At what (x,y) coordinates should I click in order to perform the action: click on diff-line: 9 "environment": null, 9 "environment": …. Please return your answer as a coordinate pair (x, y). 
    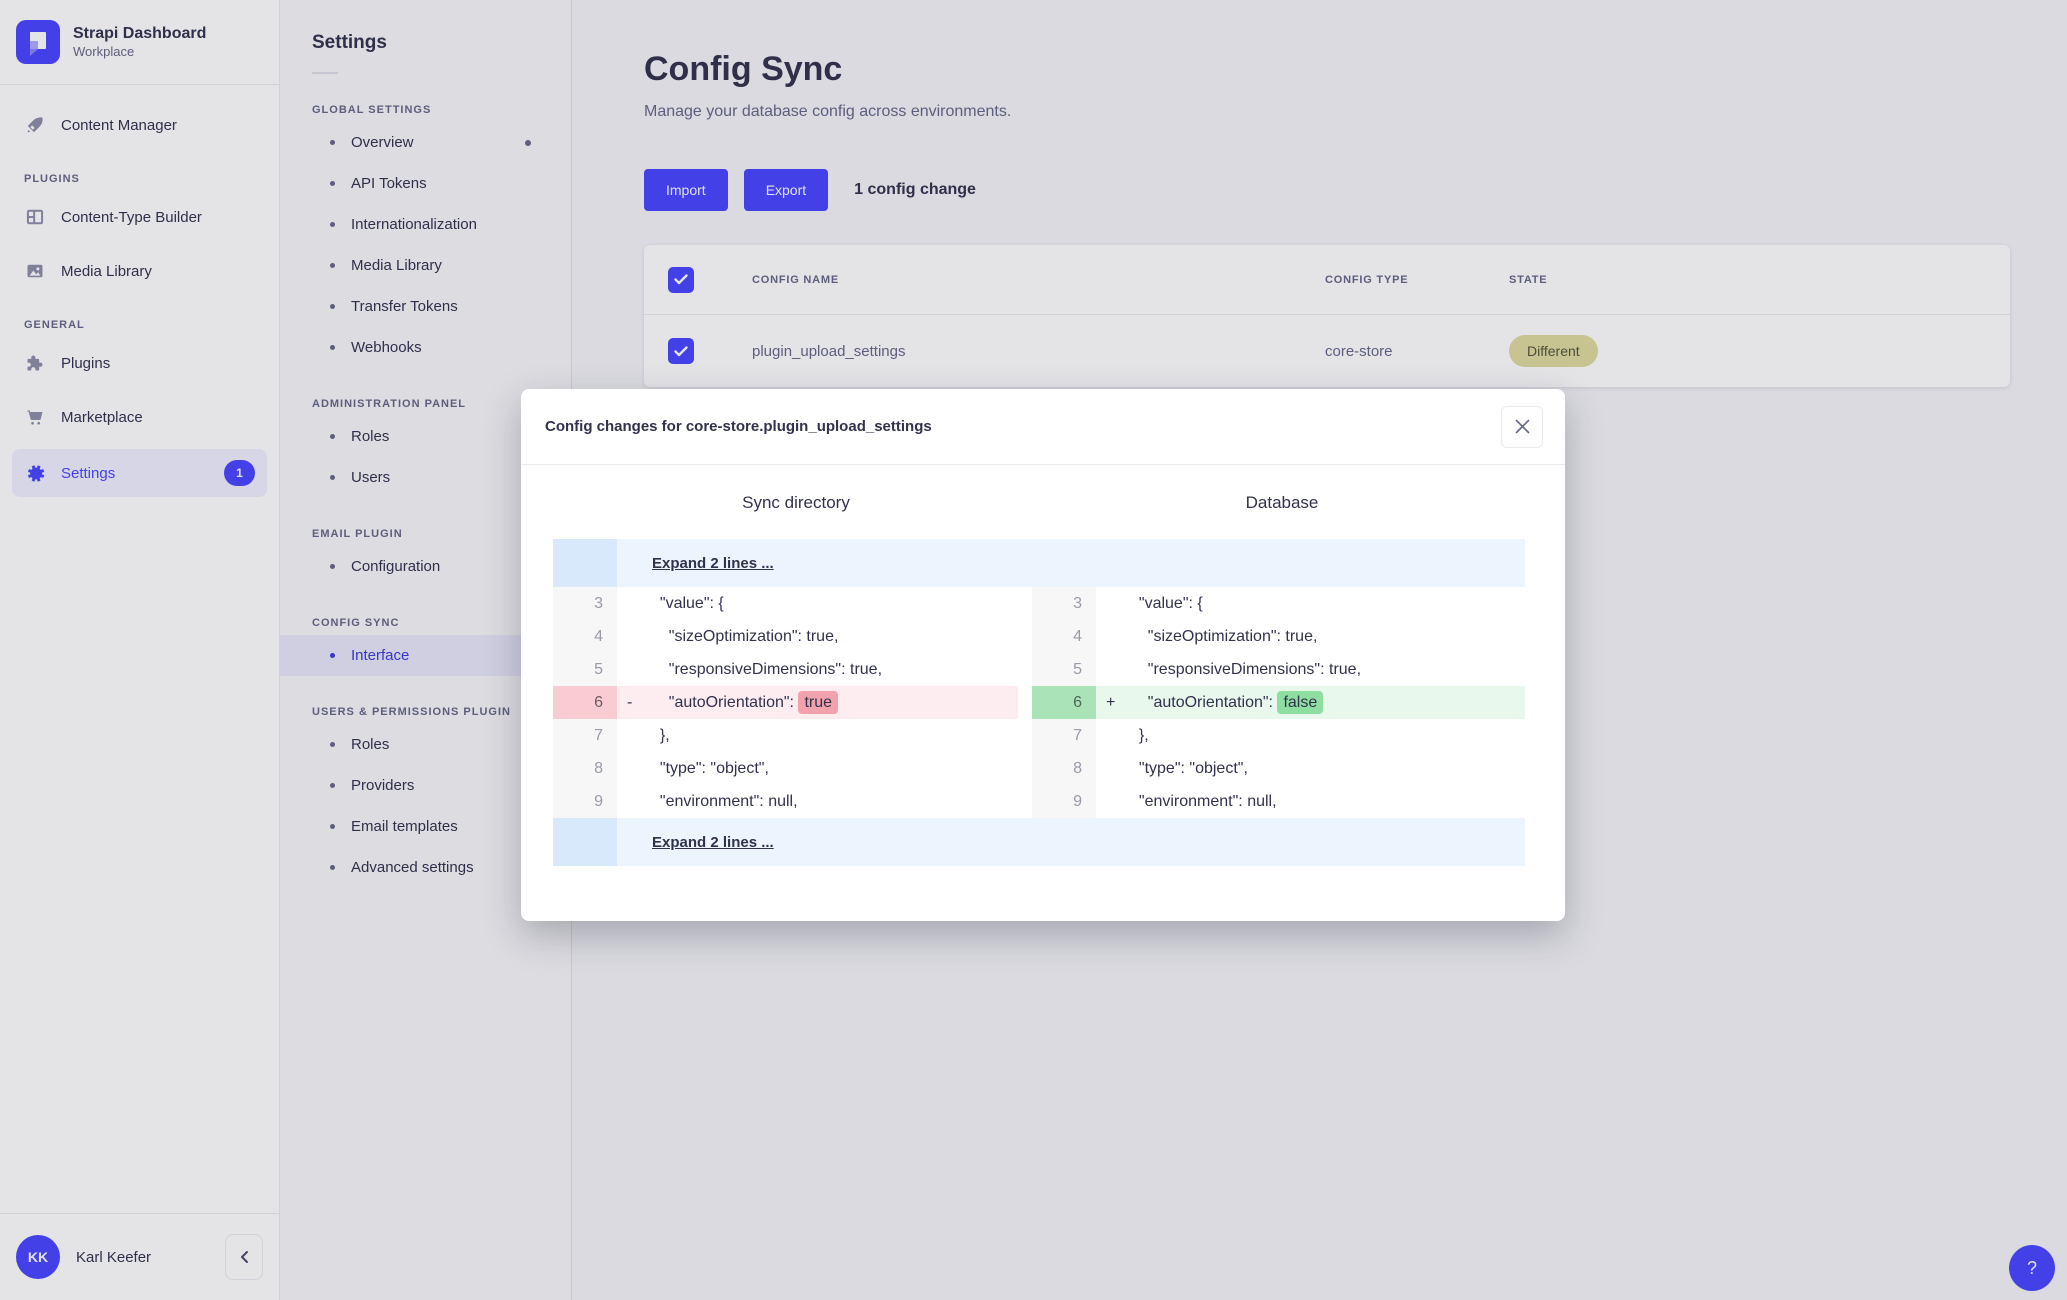
    Looking at the image, I should click on (1039, 801).